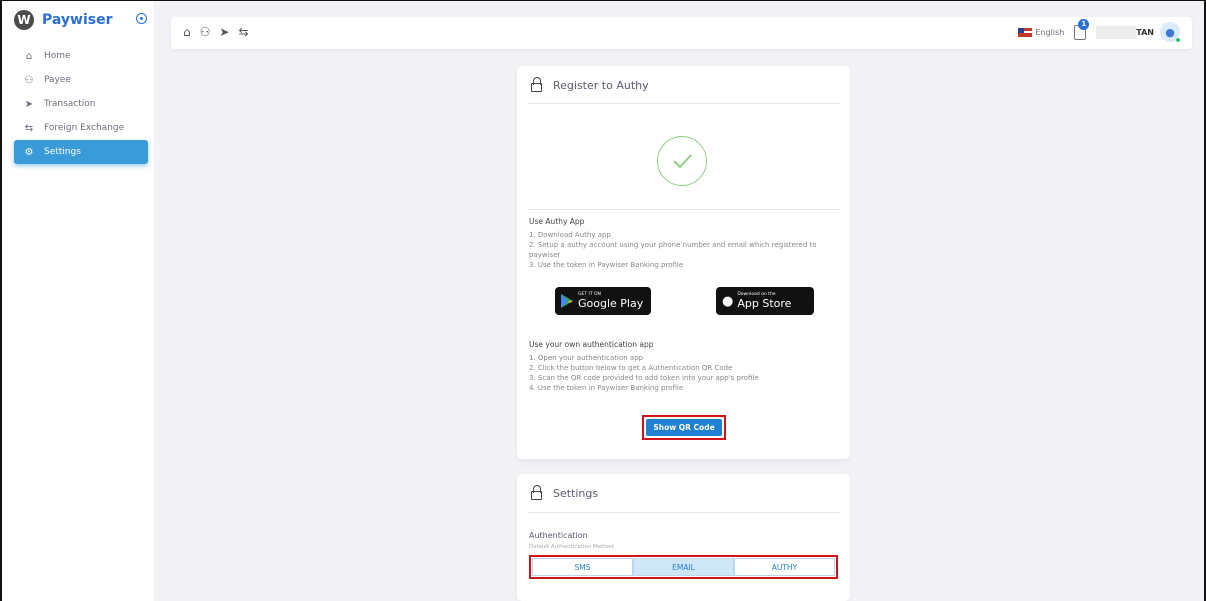 Image resolution: width=1206 pixels, height=601 pixels. What do you see at coordinates (576, 493) in the screenshot?
I see `card-title: Settings` at bounding box center [576, 493].